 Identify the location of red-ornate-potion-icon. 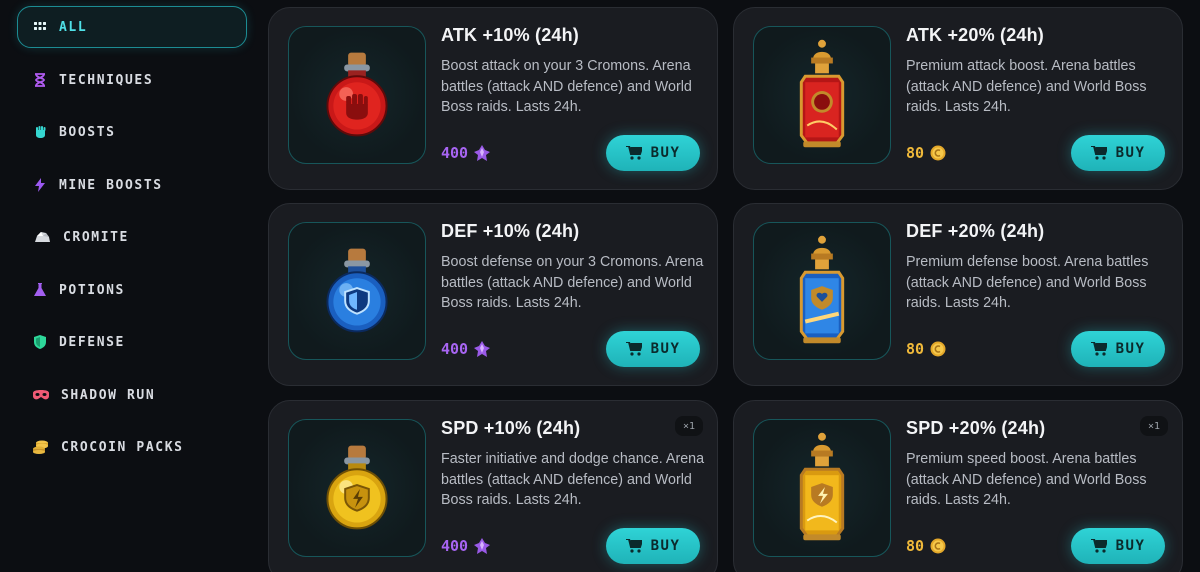
(822, 93).